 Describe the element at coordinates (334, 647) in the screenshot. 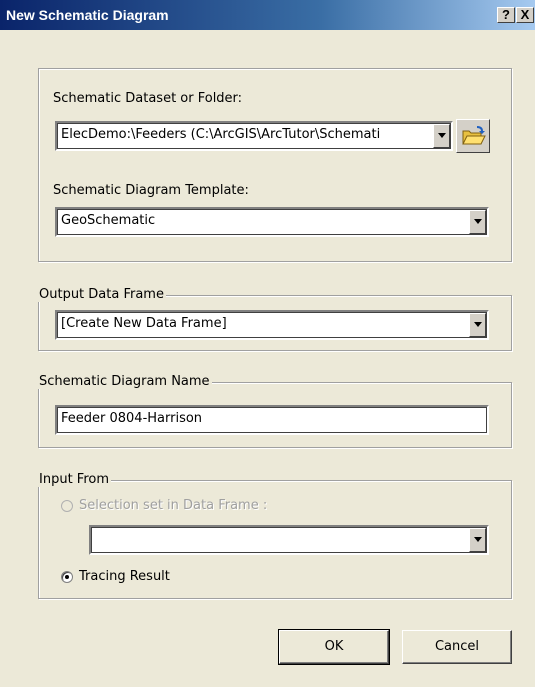

I see `ok-button: OK` at that location.